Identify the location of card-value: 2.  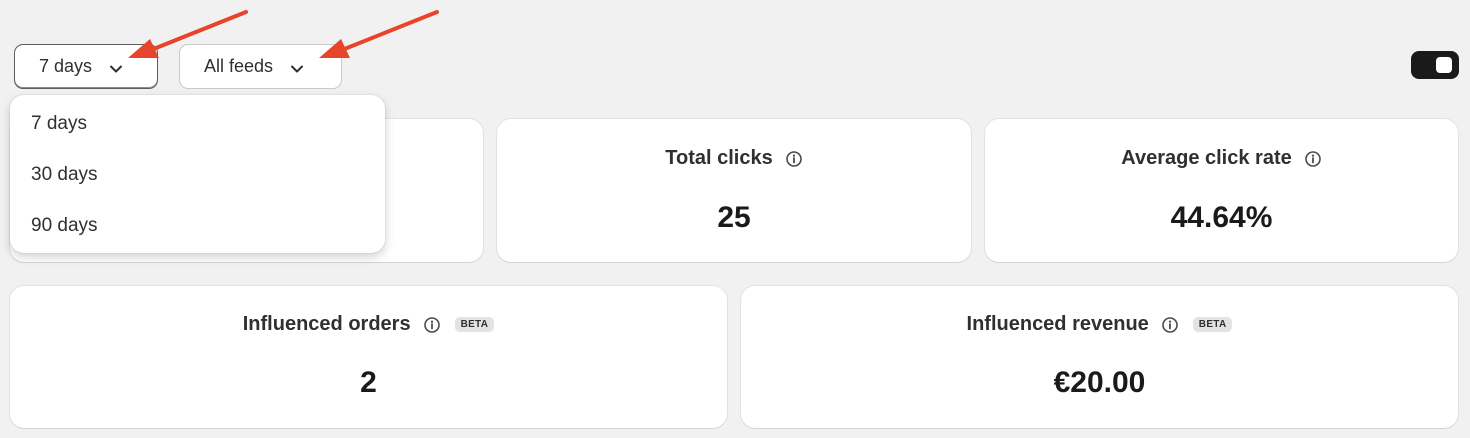
(368, 382).